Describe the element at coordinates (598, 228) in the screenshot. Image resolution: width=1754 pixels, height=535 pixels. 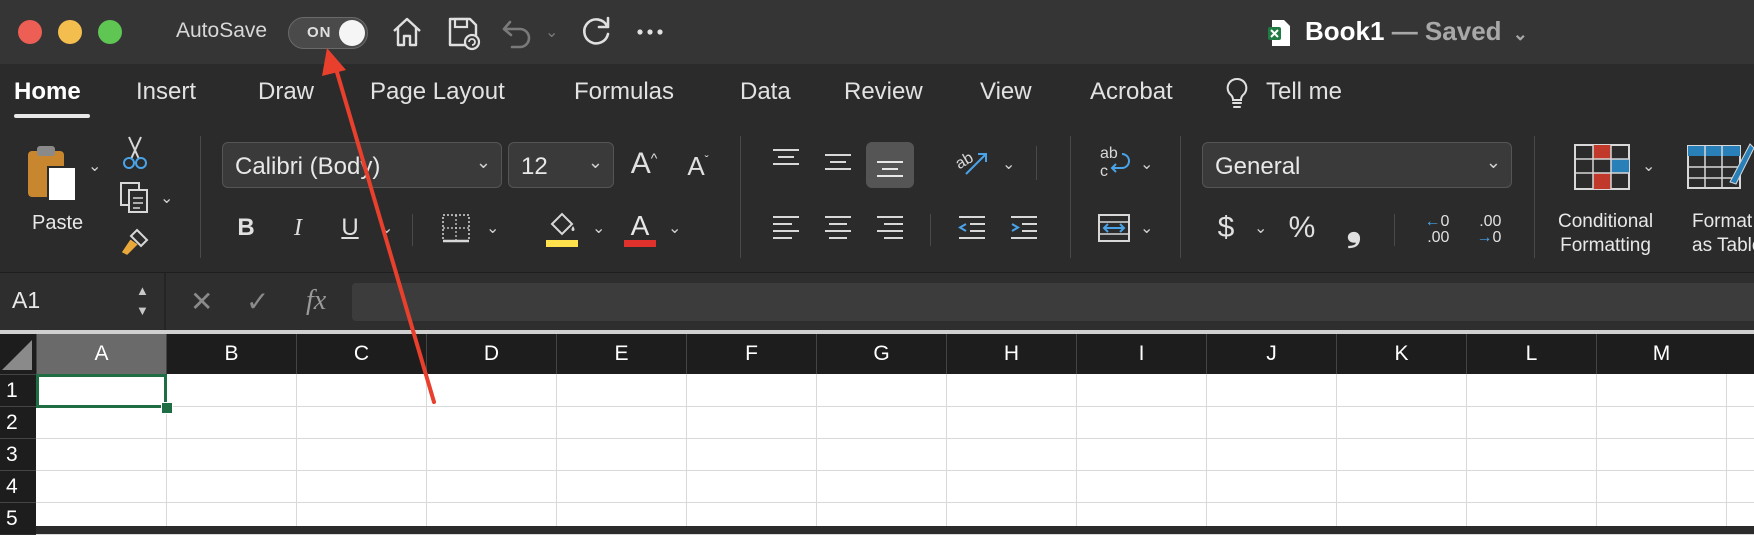
I see `fill-color-chevron-down-icon: ⌄` at that location.